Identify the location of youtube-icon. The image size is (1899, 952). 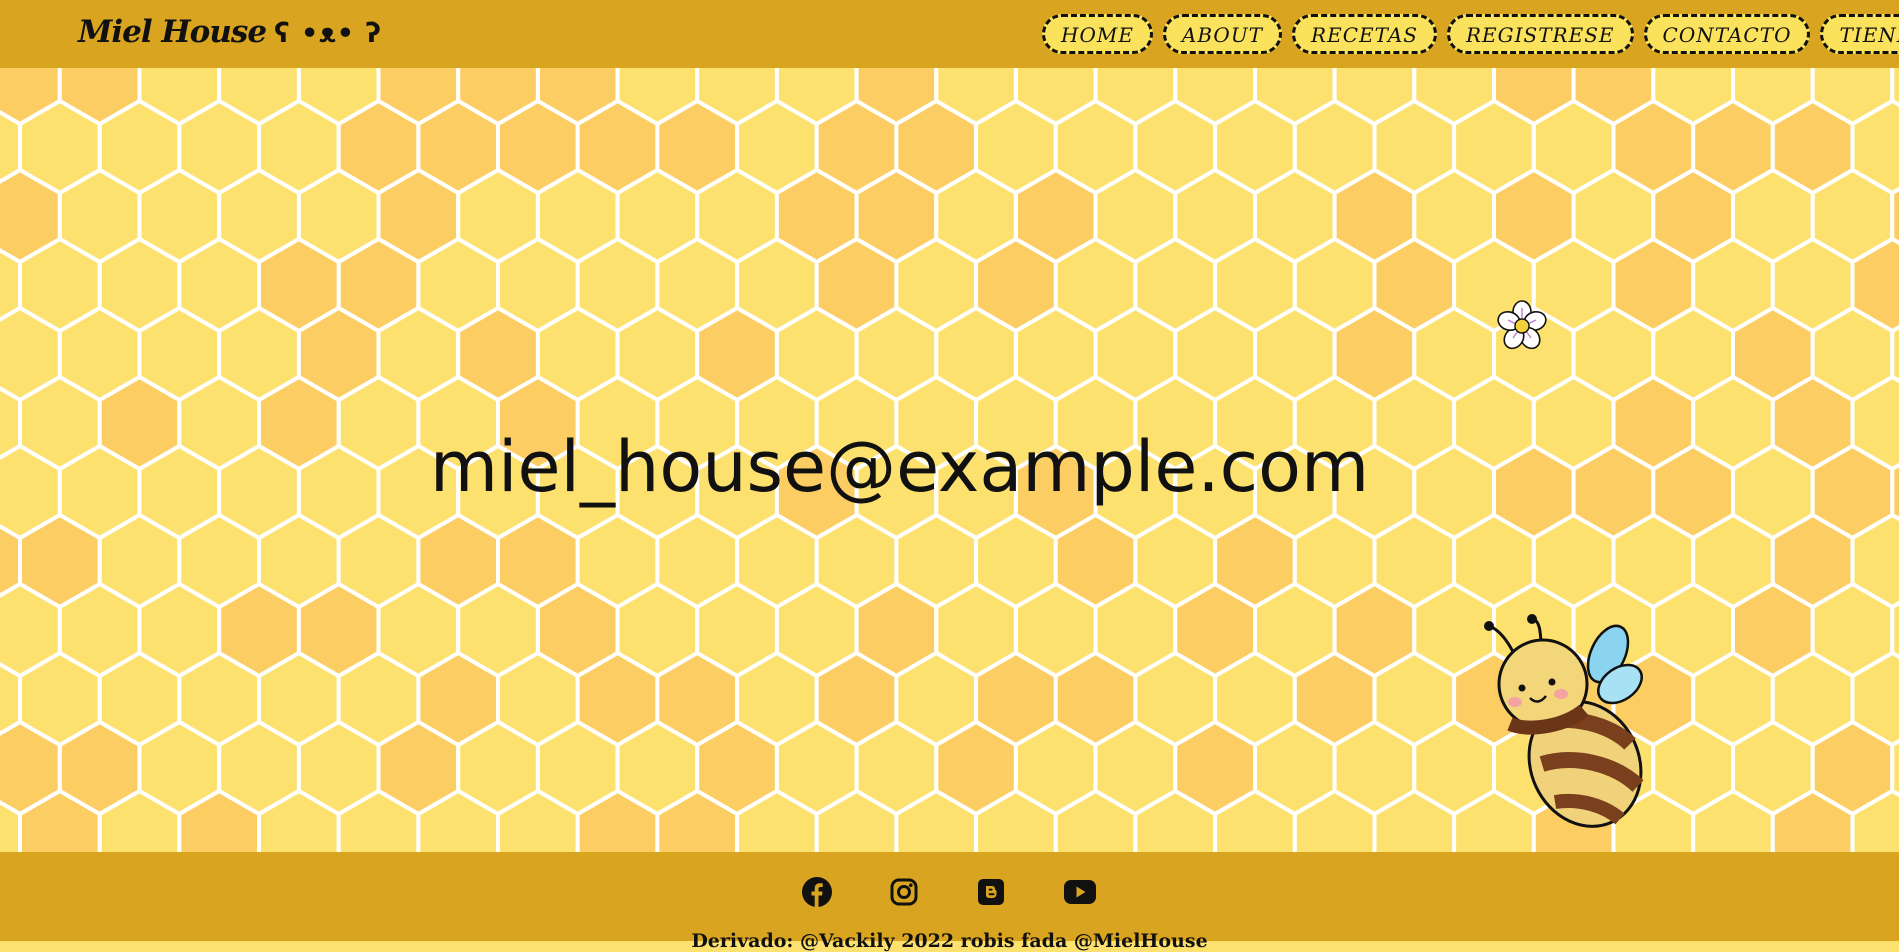
(1080, 894).